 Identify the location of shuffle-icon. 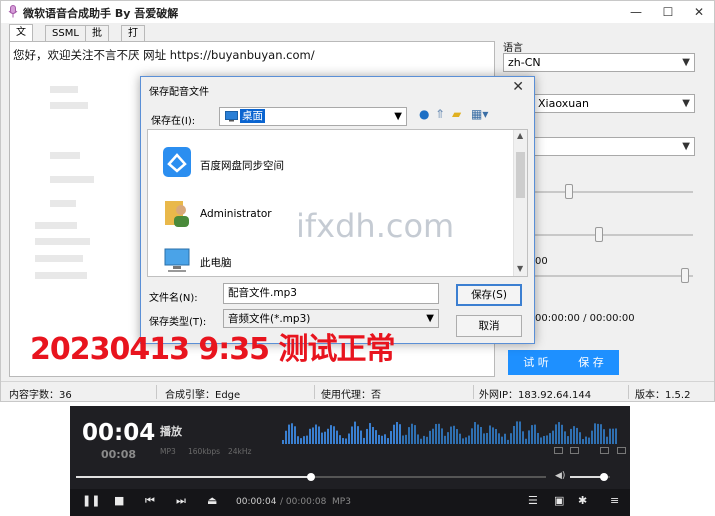
(604, 450).